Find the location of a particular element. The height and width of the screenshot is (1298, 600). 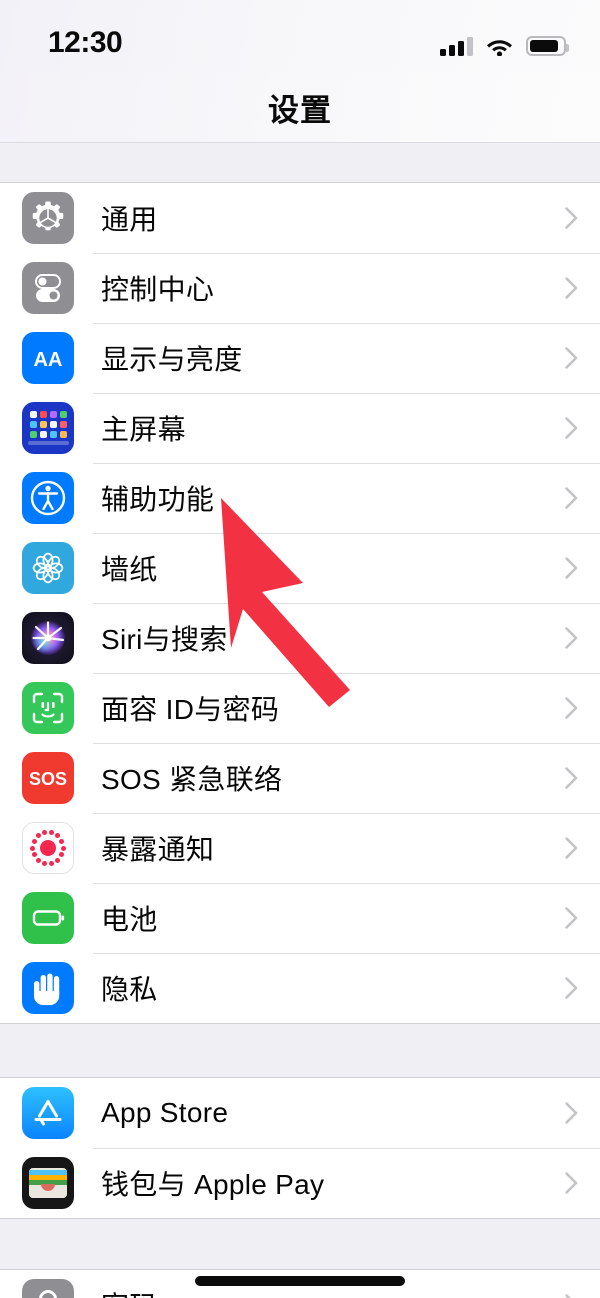

display-aa-icon: AA is located at coordinates (48, 358).